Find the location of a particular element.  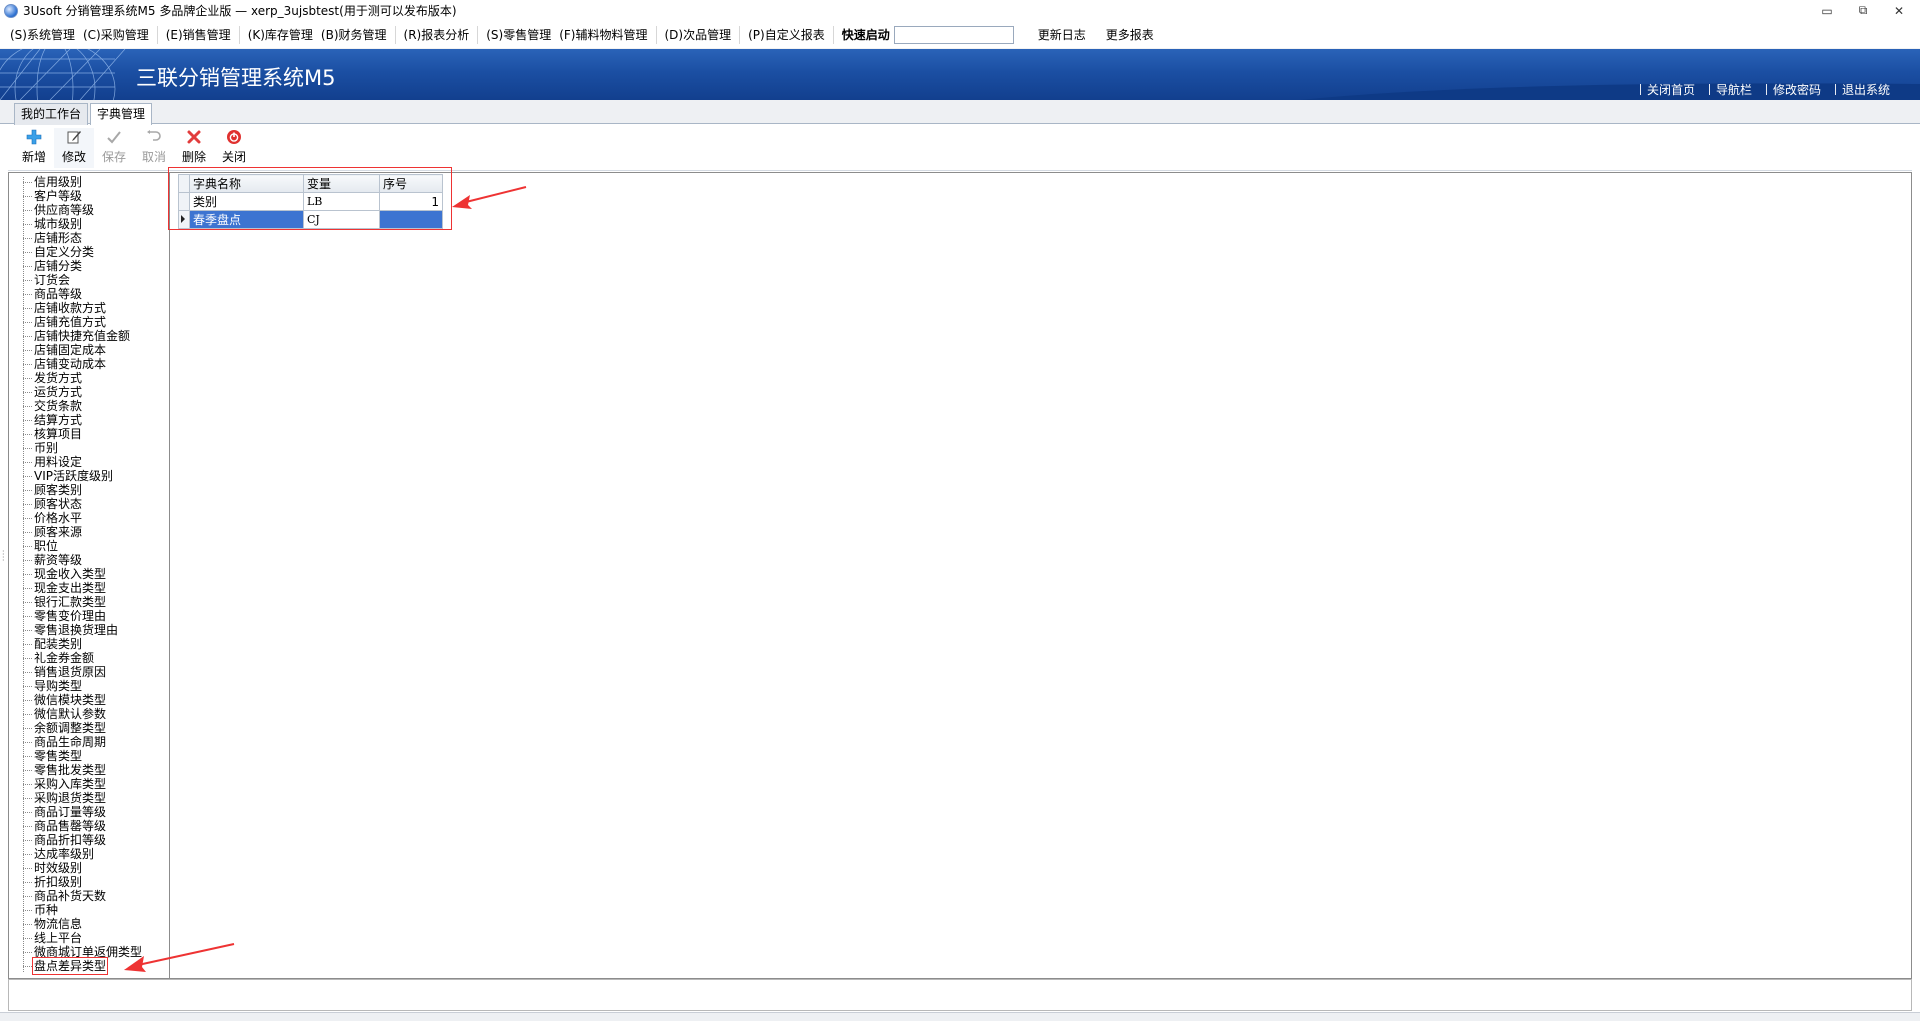

tree-item: 银行汇款类型 is located at coordinates (89, 602).